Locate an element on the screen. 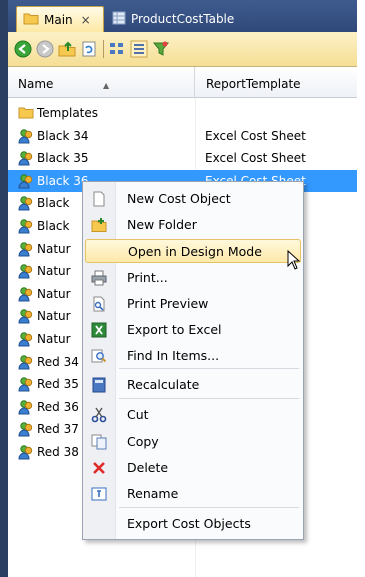 Image resolution: width=365 pixels, height=577 pixels. new-folder-icon is located at coordinates (99, 225).